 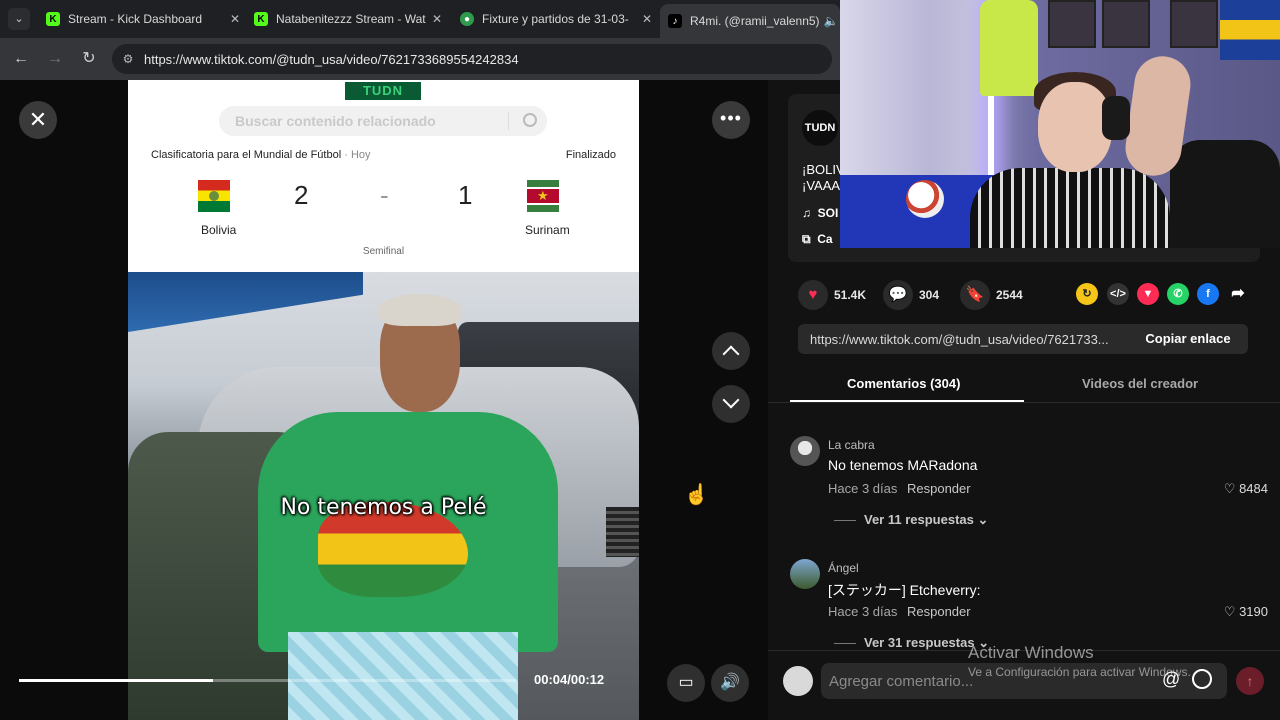 I want to click on related-search-input: Buscar contenido relacionado, so click(x=383, y=121).